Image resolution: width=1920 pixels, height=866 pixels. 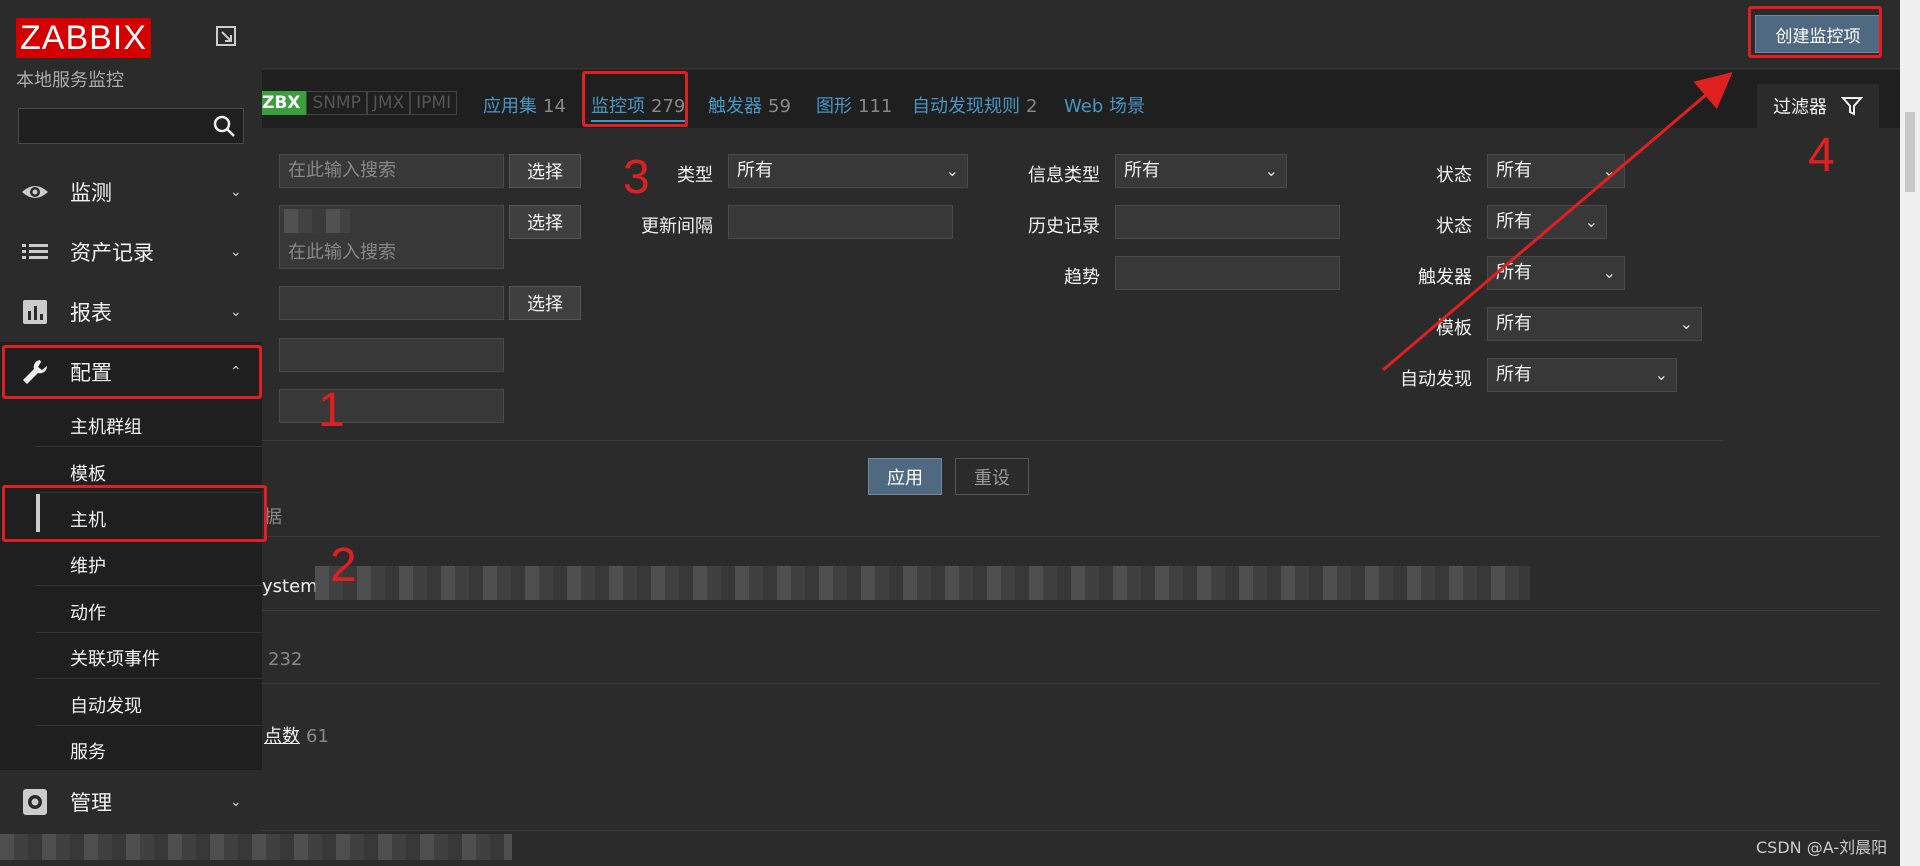 What do you see at coordinates (1910, 152) in the screenshot?
I see `scrollbar-thumb` at bounding box center [1910, 152].